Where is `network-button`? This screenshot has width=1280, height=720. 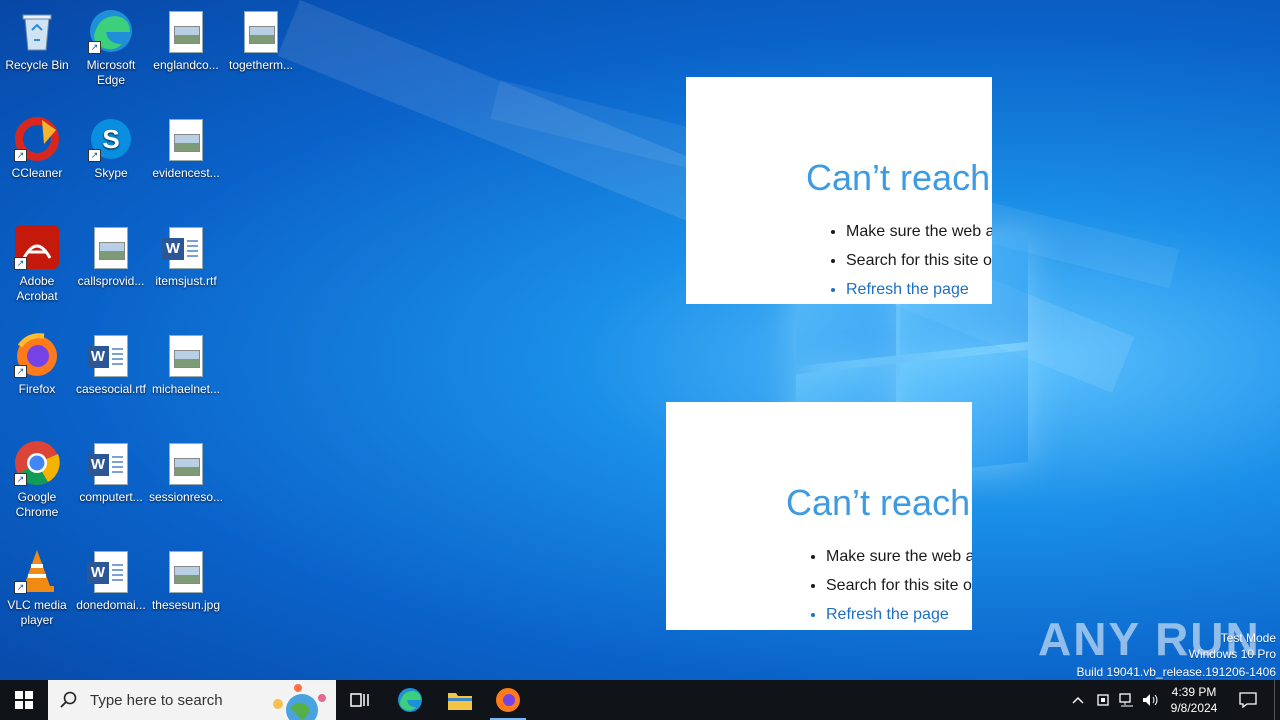
network-button is located at coordinates (1127, 700).